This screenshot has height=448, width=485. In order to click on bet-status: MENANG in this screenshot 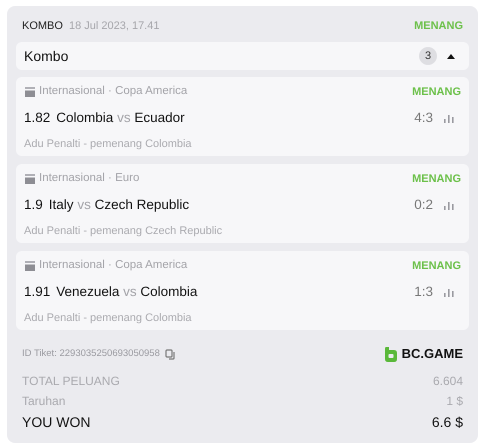, I will do `click(438, 26)`.